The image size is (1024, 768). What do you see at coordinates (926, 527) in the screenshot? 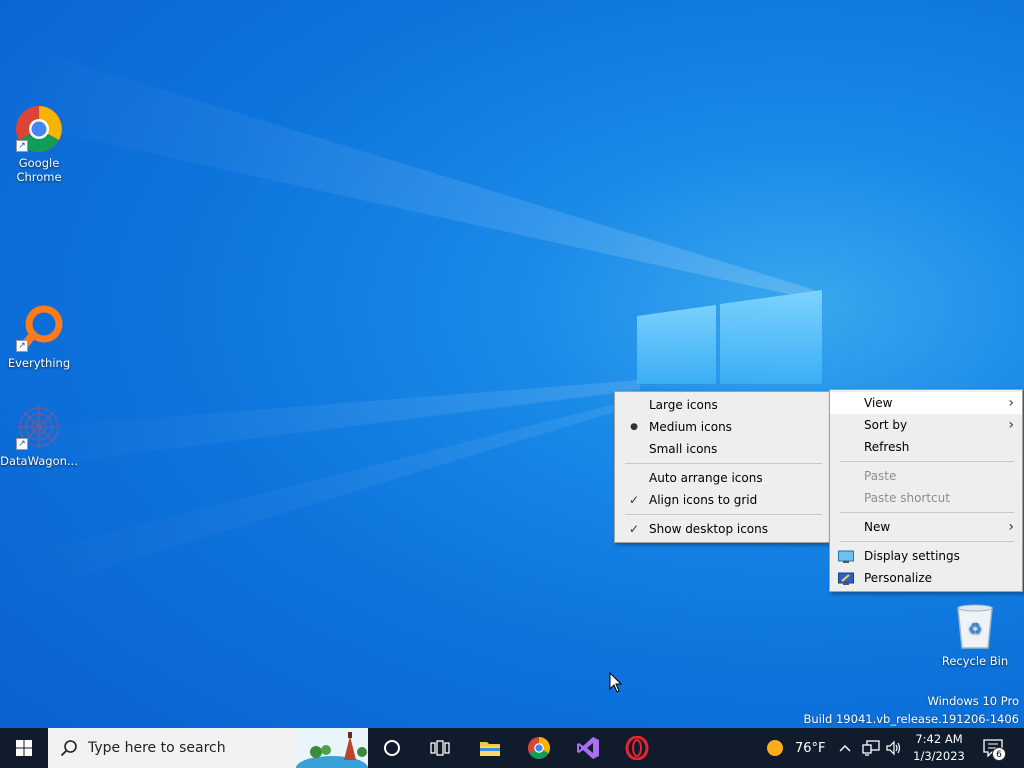
I see `menu-item-new: New ›` at bounding box center [926, 527].